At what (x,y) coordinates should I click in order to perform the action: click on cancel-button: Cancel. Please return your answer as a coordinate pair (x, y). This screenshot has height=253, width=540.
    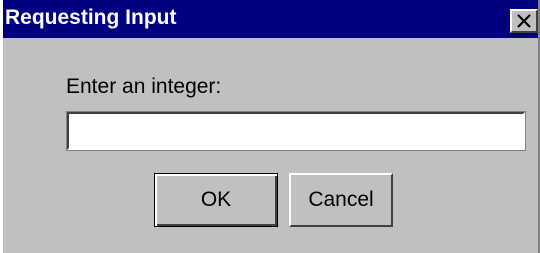
    Looking at the image, I should click on (341, 200).